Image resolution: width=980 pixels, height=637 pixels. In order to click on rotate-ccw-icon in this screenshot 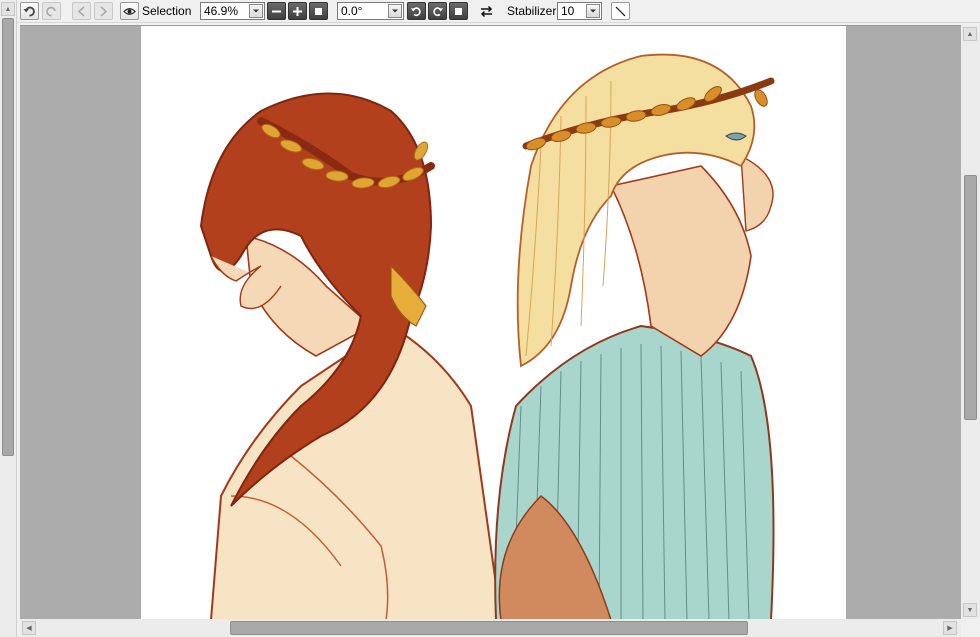, I will do `click(416, 11)`.